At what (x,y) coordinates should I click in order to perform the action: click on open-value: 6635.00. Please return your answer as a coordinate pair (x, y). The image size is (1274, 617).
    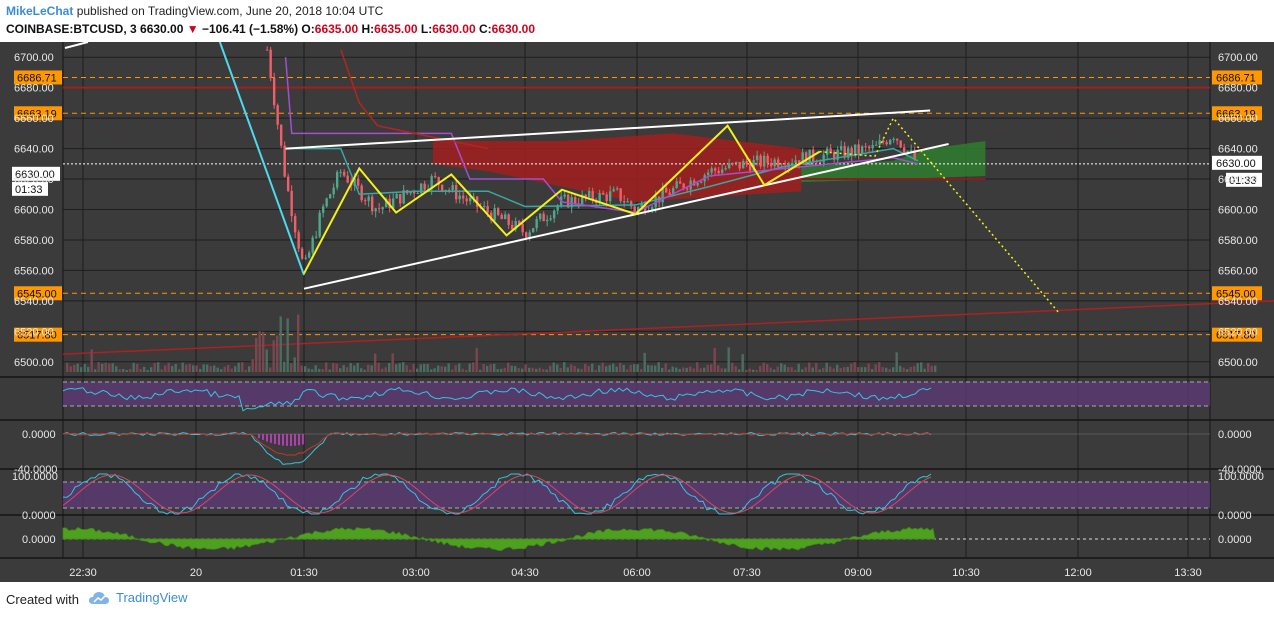
    Looking at the image, I should click on (336, 29).